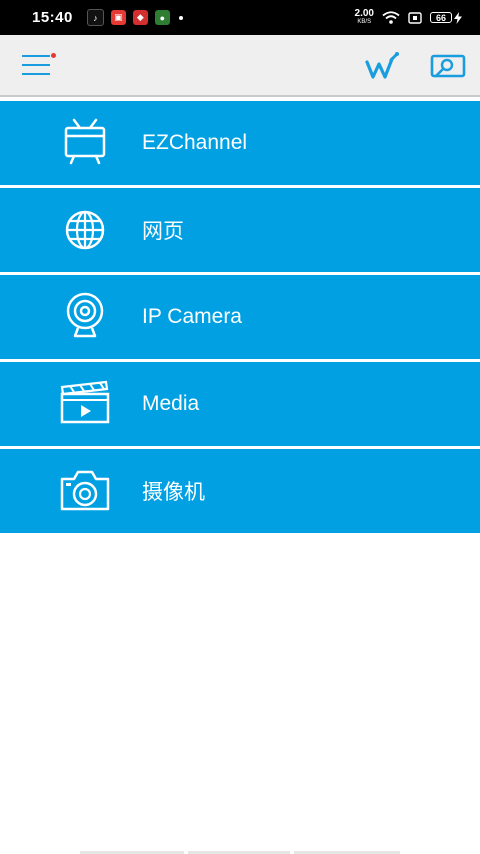 This screenshot has width=480, height=854. I want to click on webcam-icon, so click(85, 317).